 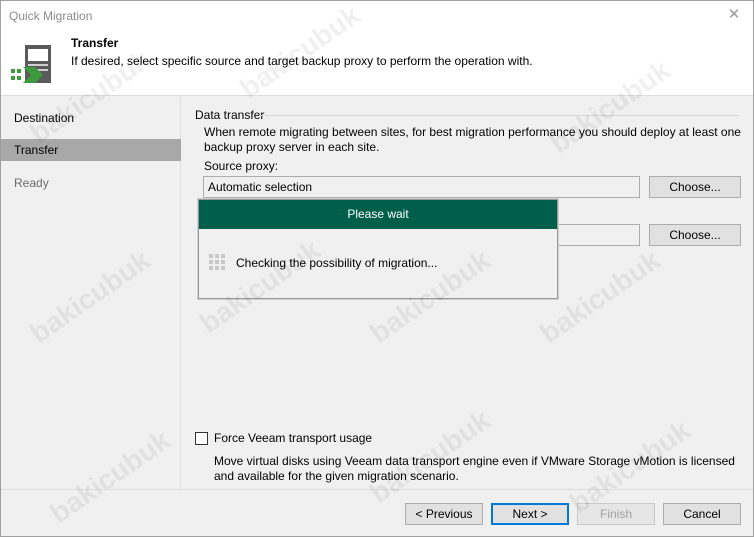 What do you see at coordinates (91, 150) in the screenshot?
I see `sidebar-item-transfer: Transfer` at bounding box center [91, 150].